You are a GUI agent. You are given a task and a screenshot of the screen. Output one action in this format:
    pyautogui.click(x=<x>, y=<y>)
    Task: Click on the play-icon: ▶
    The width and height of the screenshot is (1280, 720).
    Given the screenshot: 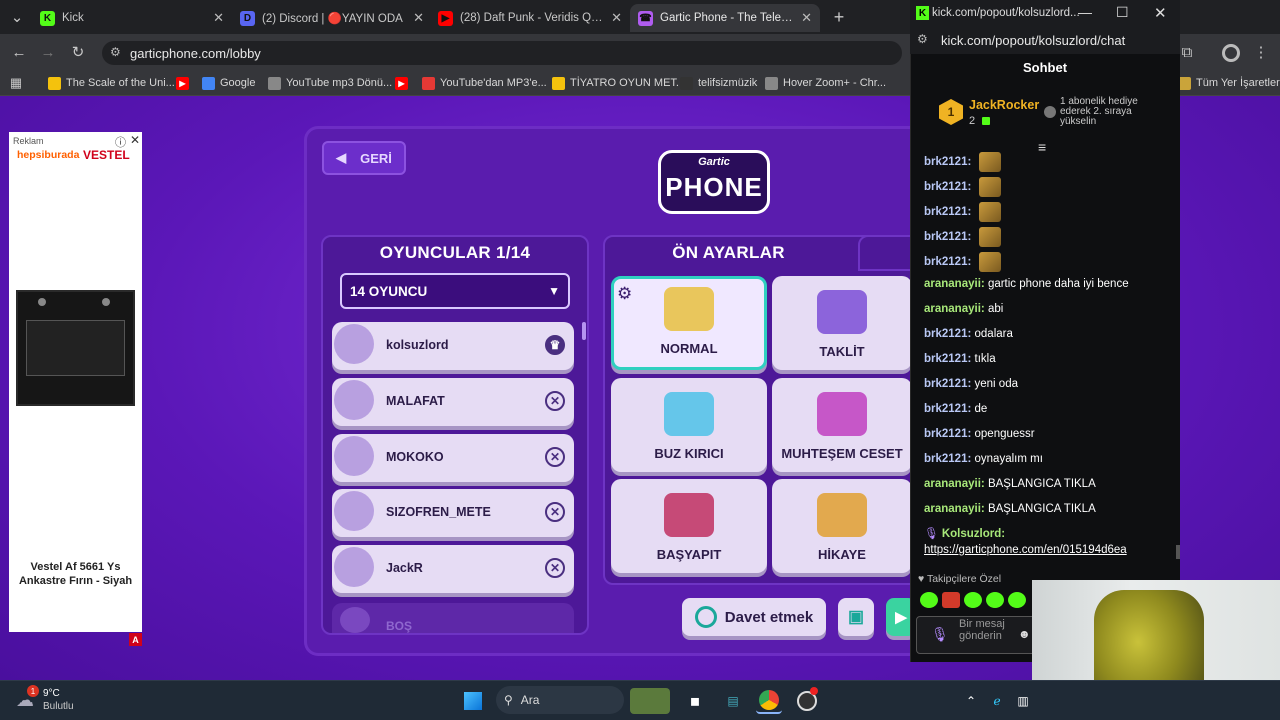 What is the action you would take?
    pyautogui.click(x=901, y=617)
    